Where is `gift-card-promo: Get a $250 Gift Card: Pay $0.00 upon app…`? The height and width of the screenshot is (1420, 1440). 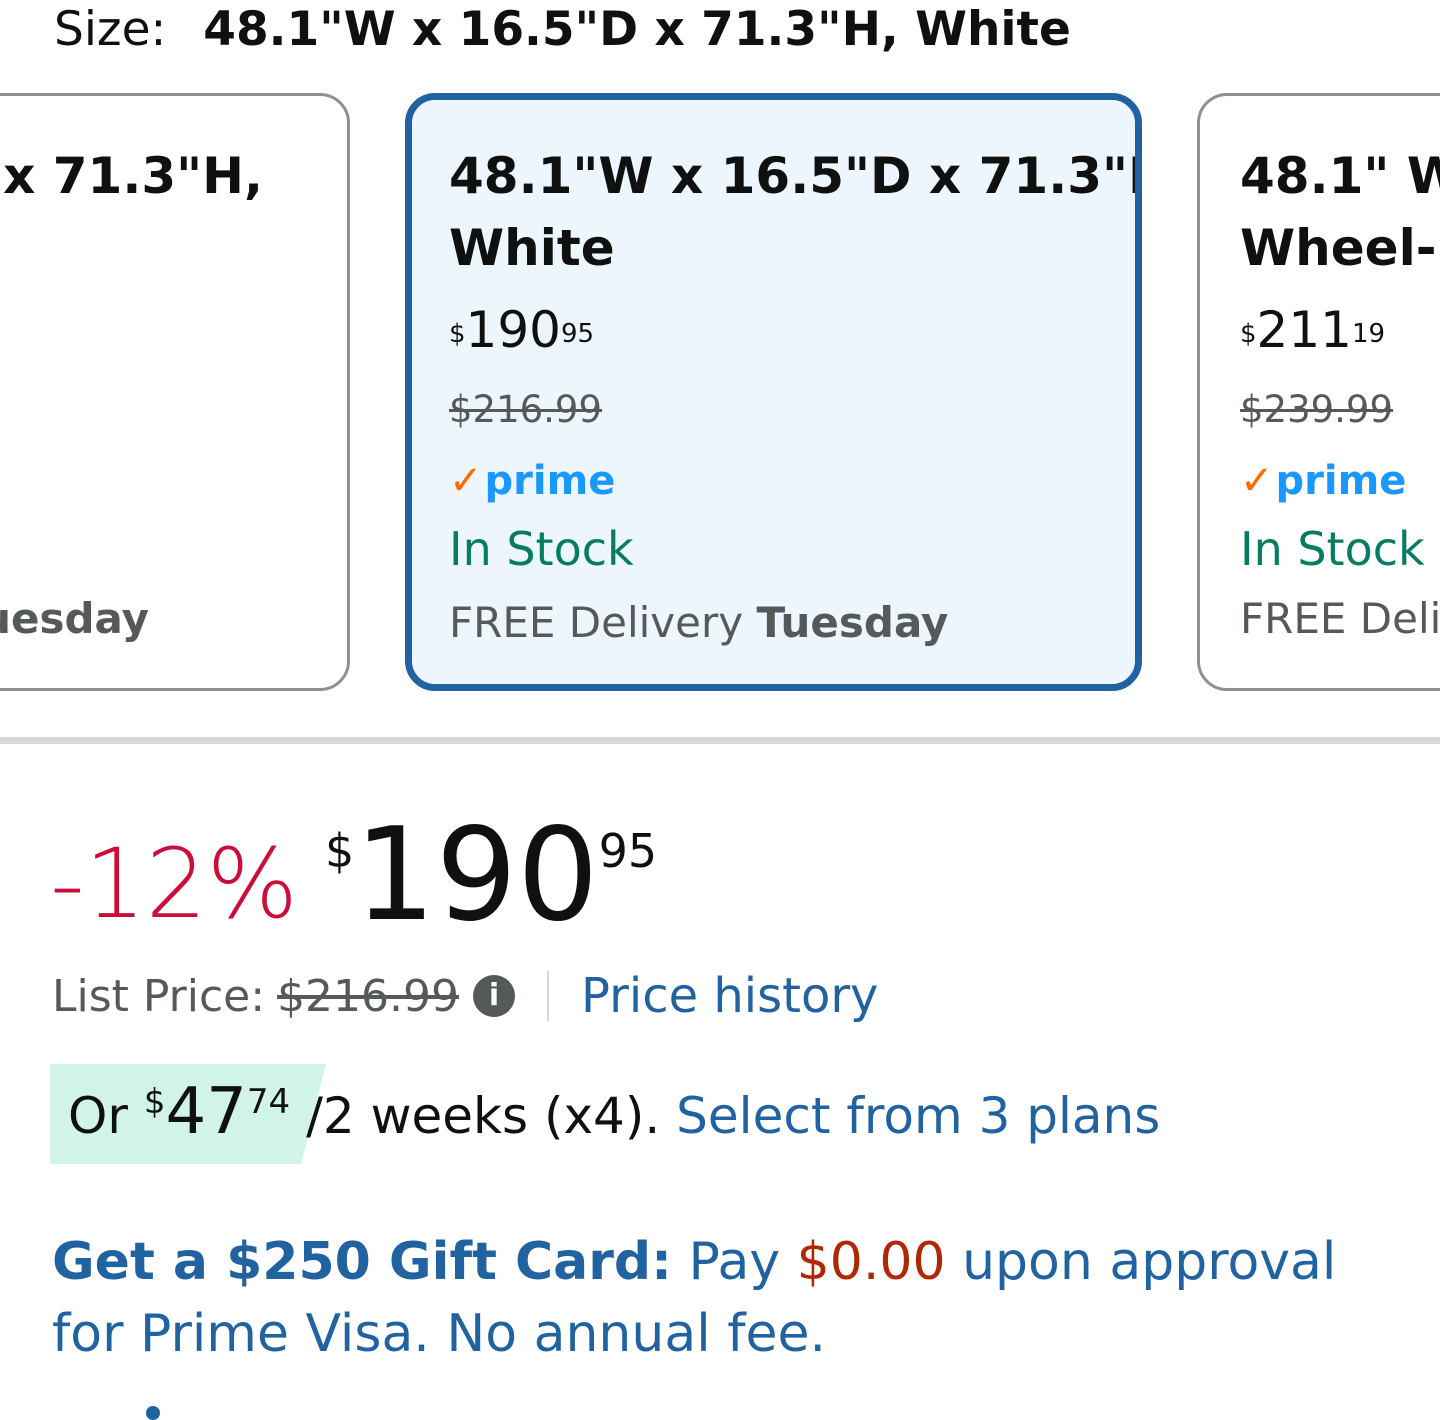
gift-card-promo: Get a $250 Gift Card: Pay $0.00 upon app… is located at coordinates (727, 1298).